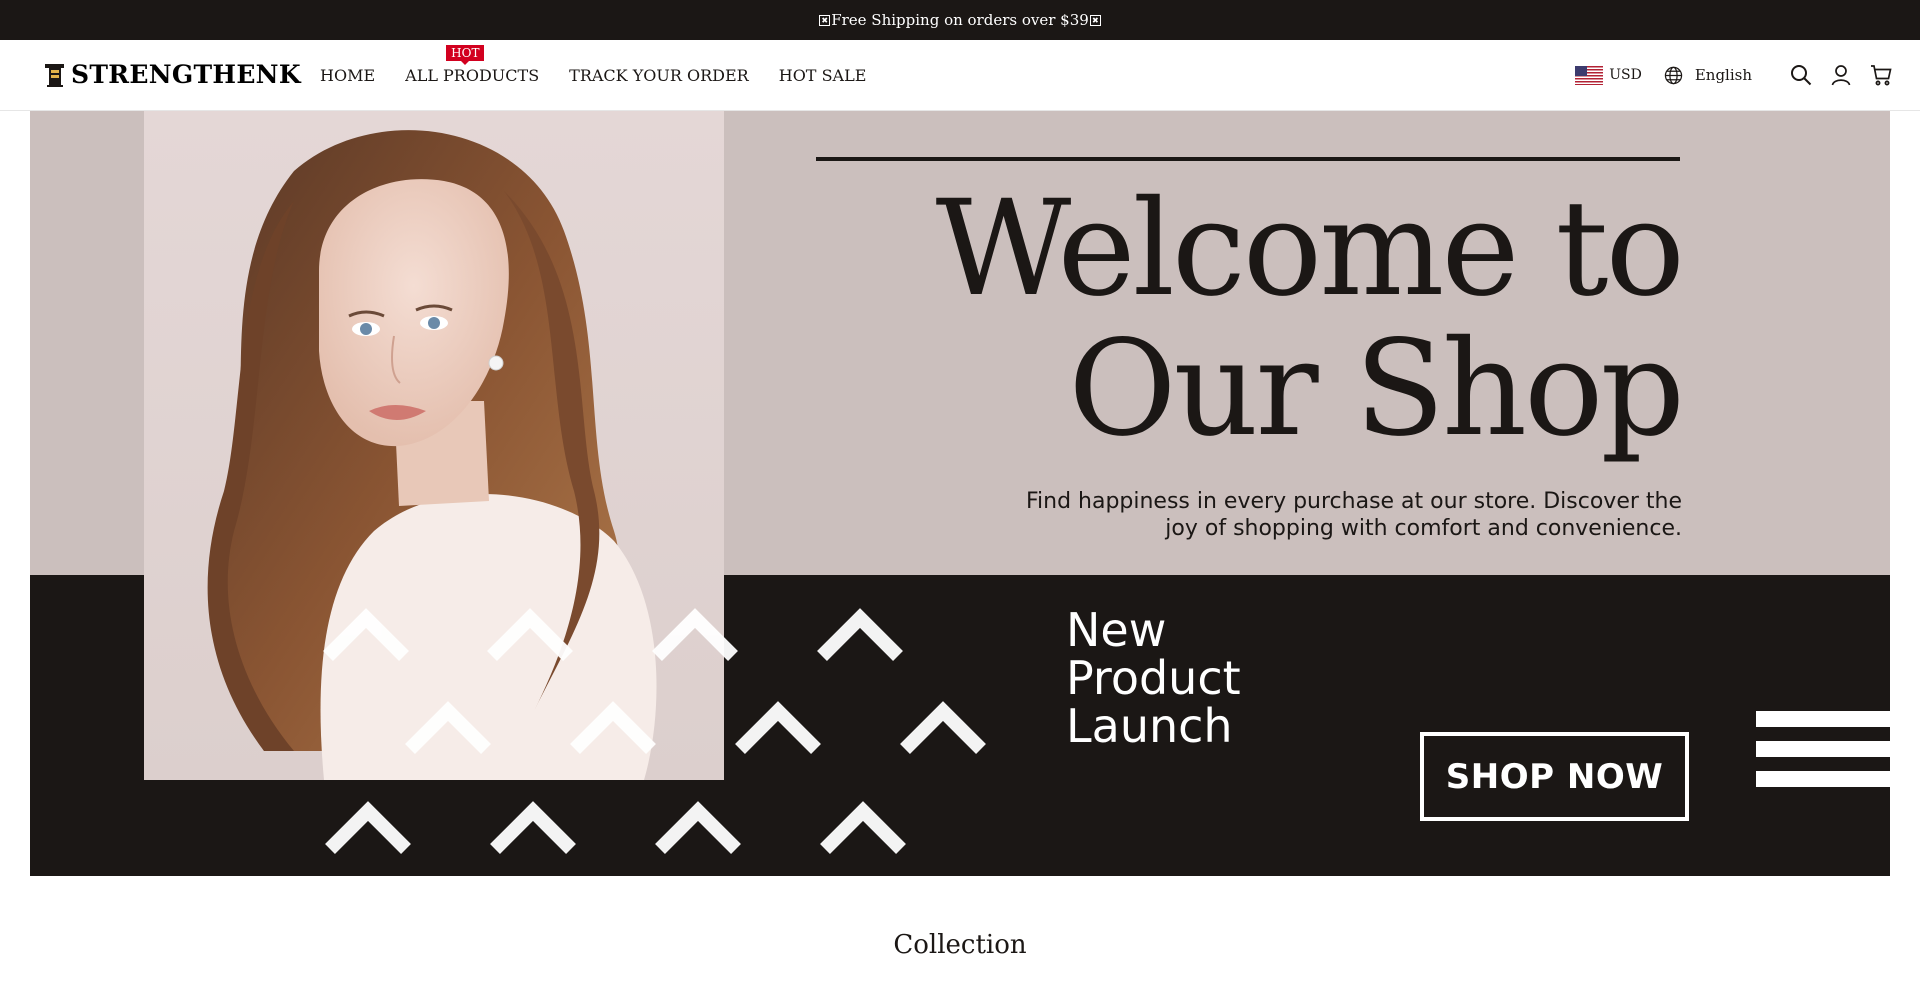  I want to click on logo-icon, so click(54, 75).